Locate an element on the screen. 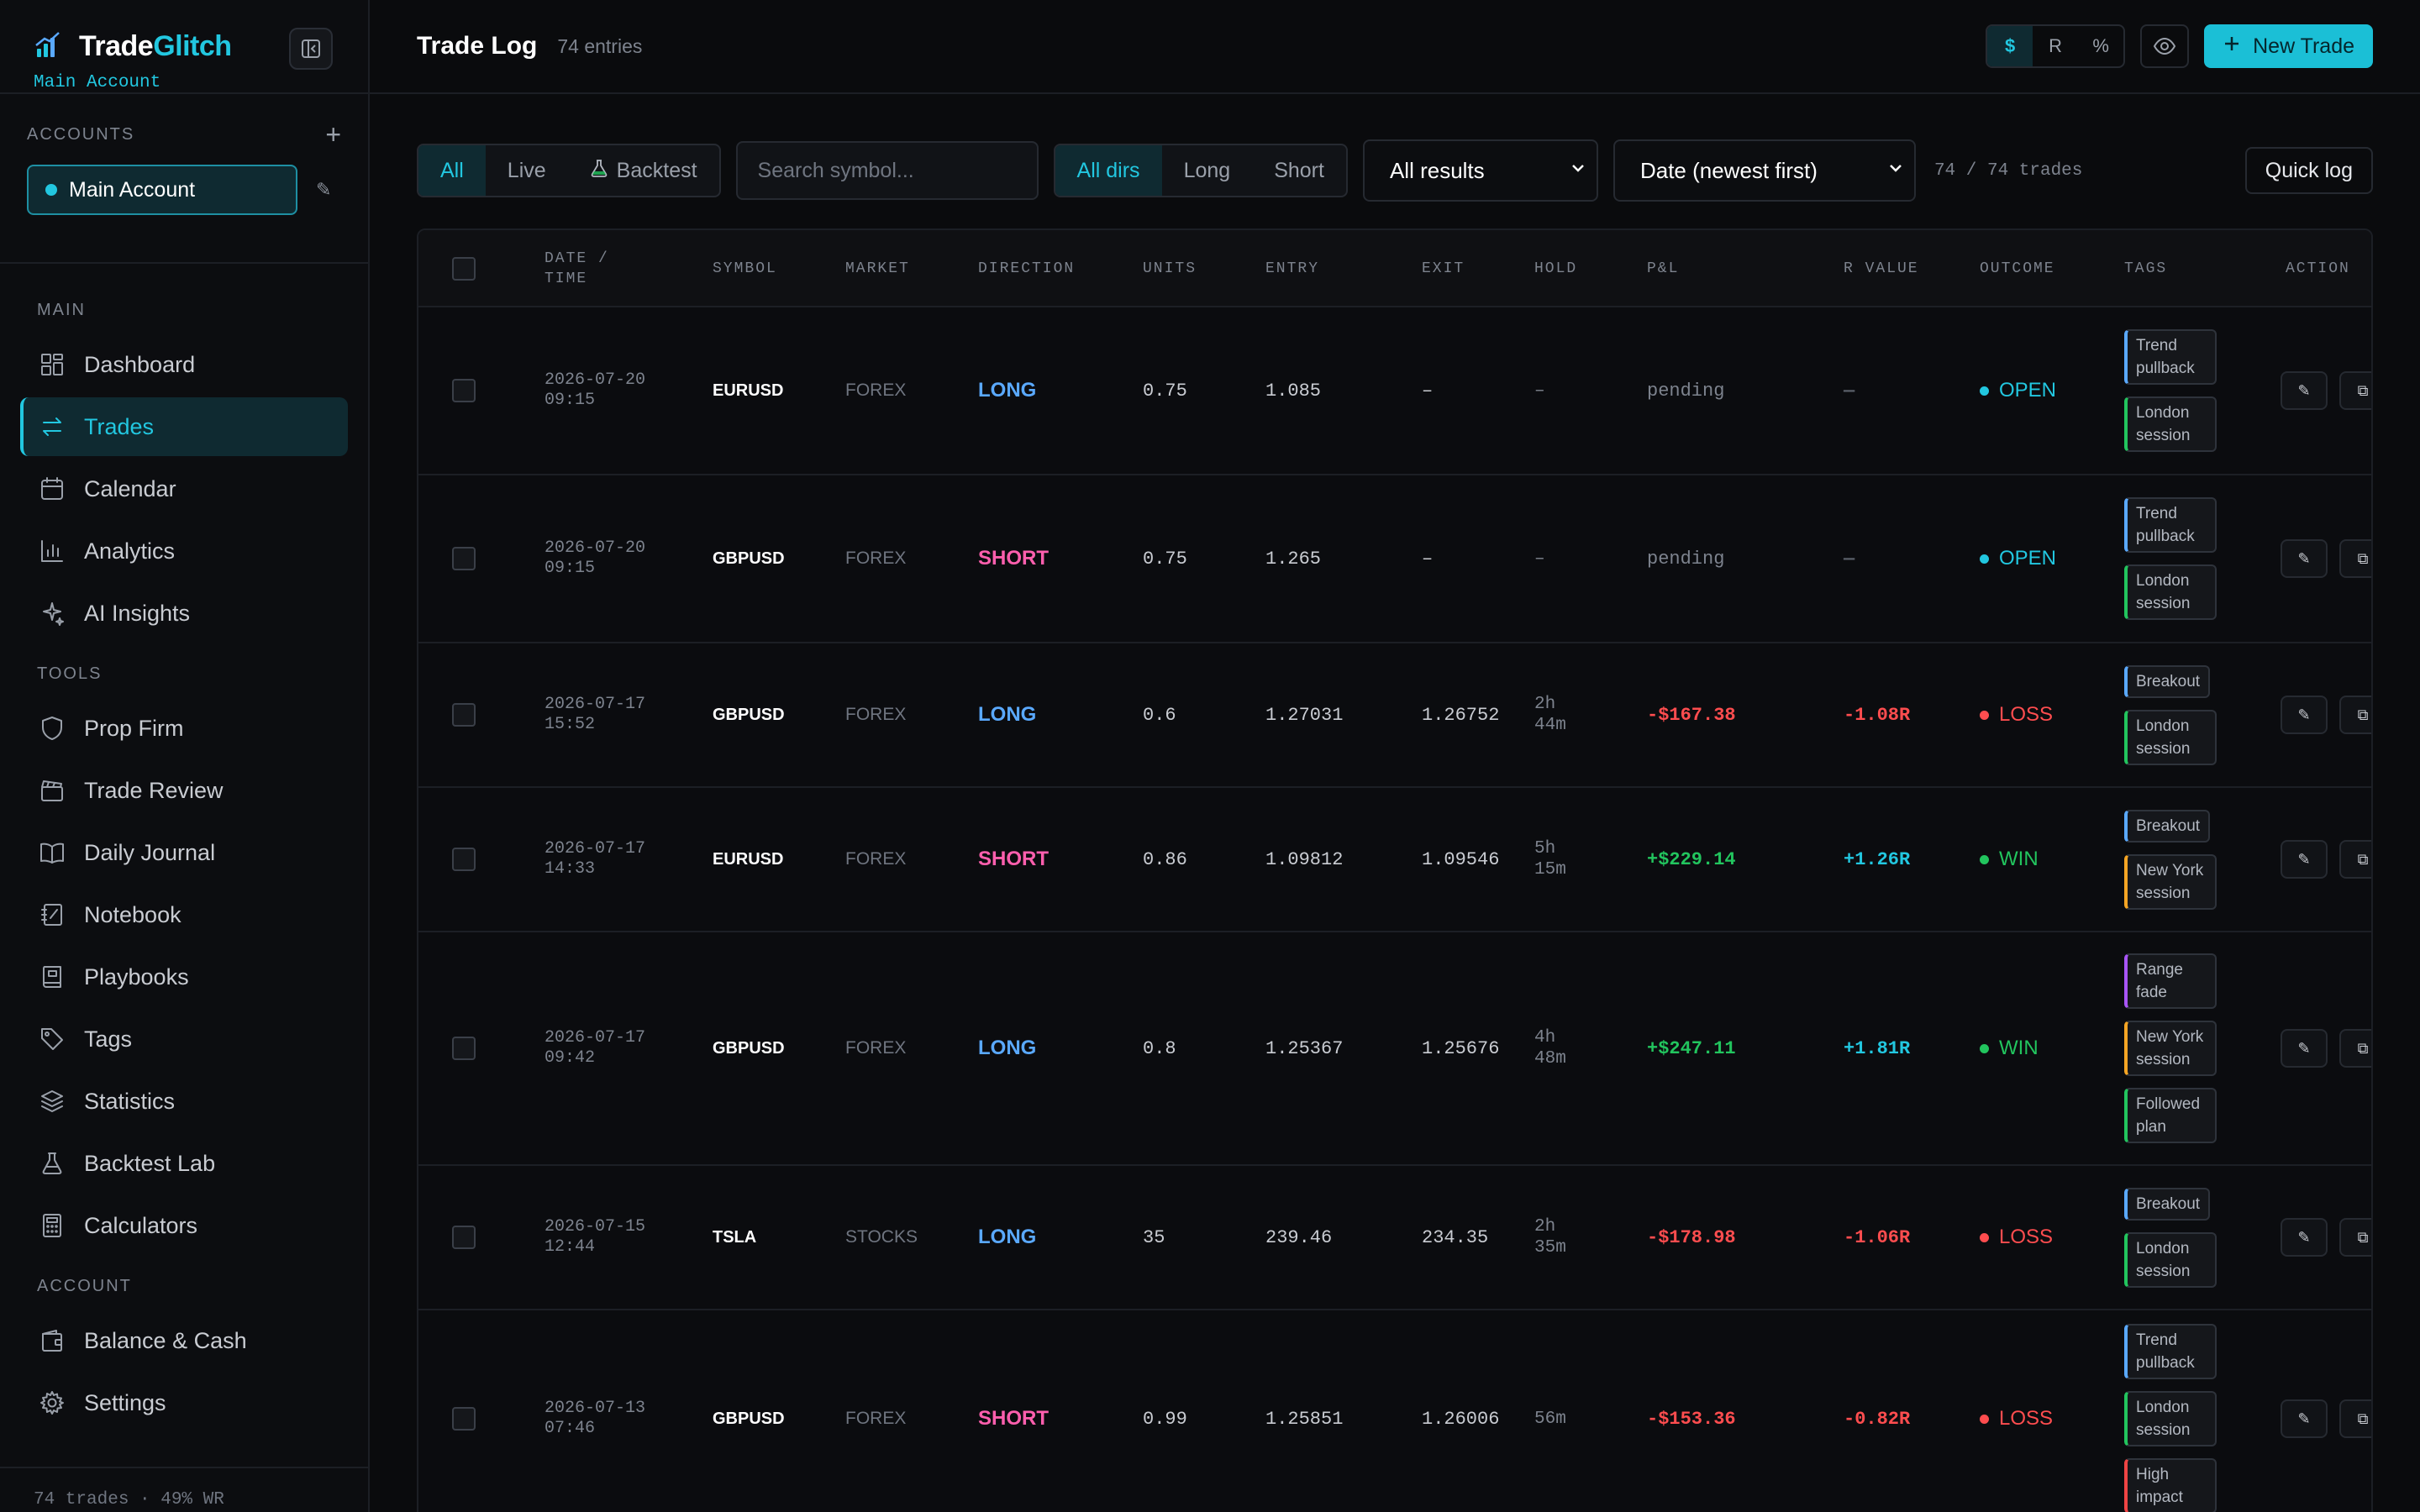 The height and width of the screenshot is (1512, 2420). sidebar-item-playbooks: Playbooks is located at coordinates (184, 977).